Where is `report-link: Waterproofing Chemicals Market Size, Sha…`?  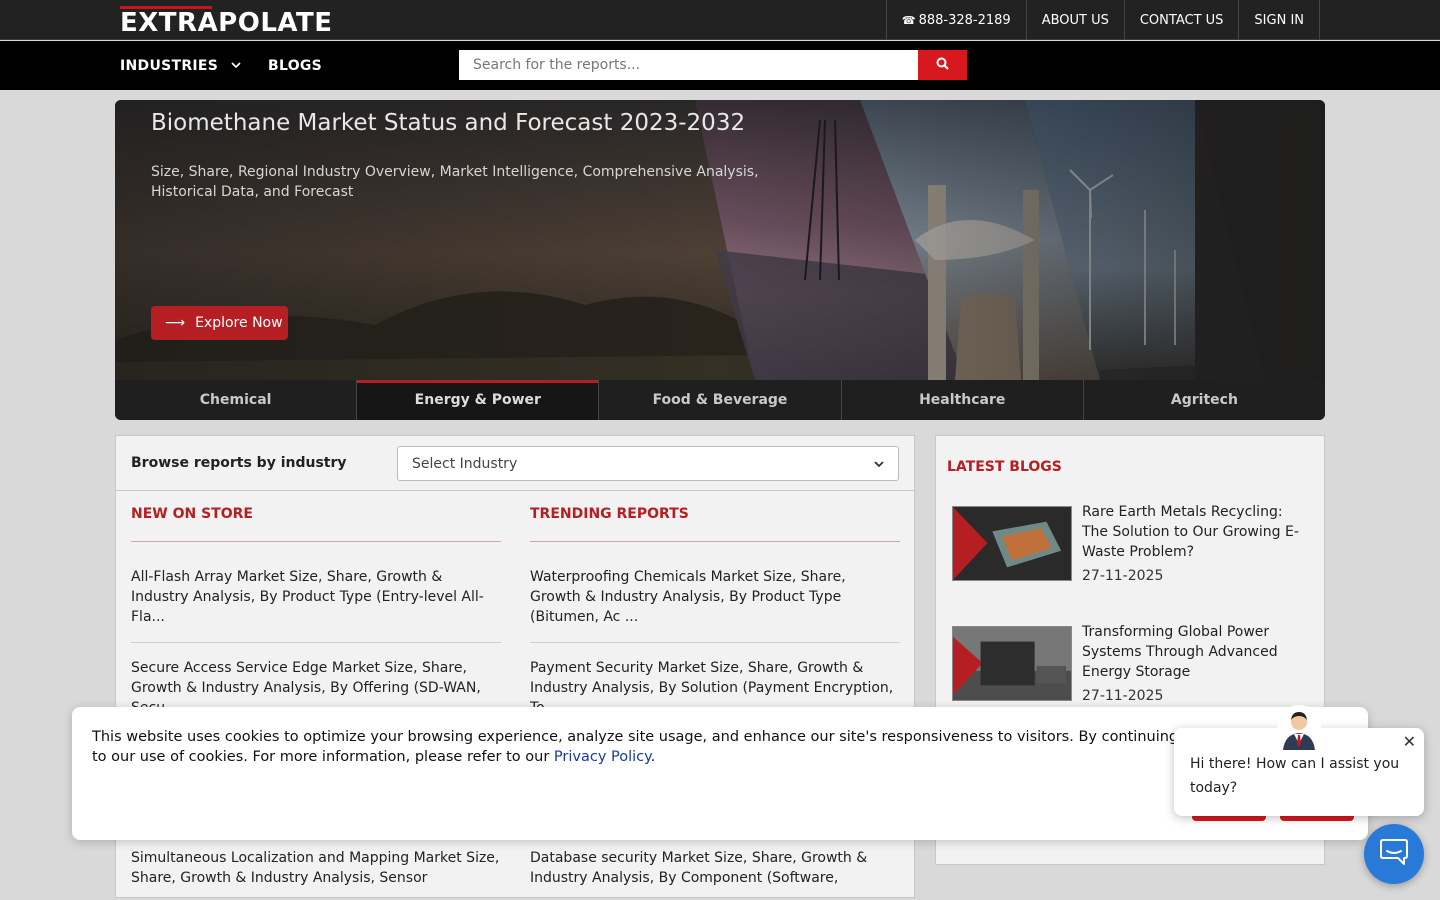
report-link: Waterproofing Chemicals Market Size, Sha… is located at coordinates (715, 592).